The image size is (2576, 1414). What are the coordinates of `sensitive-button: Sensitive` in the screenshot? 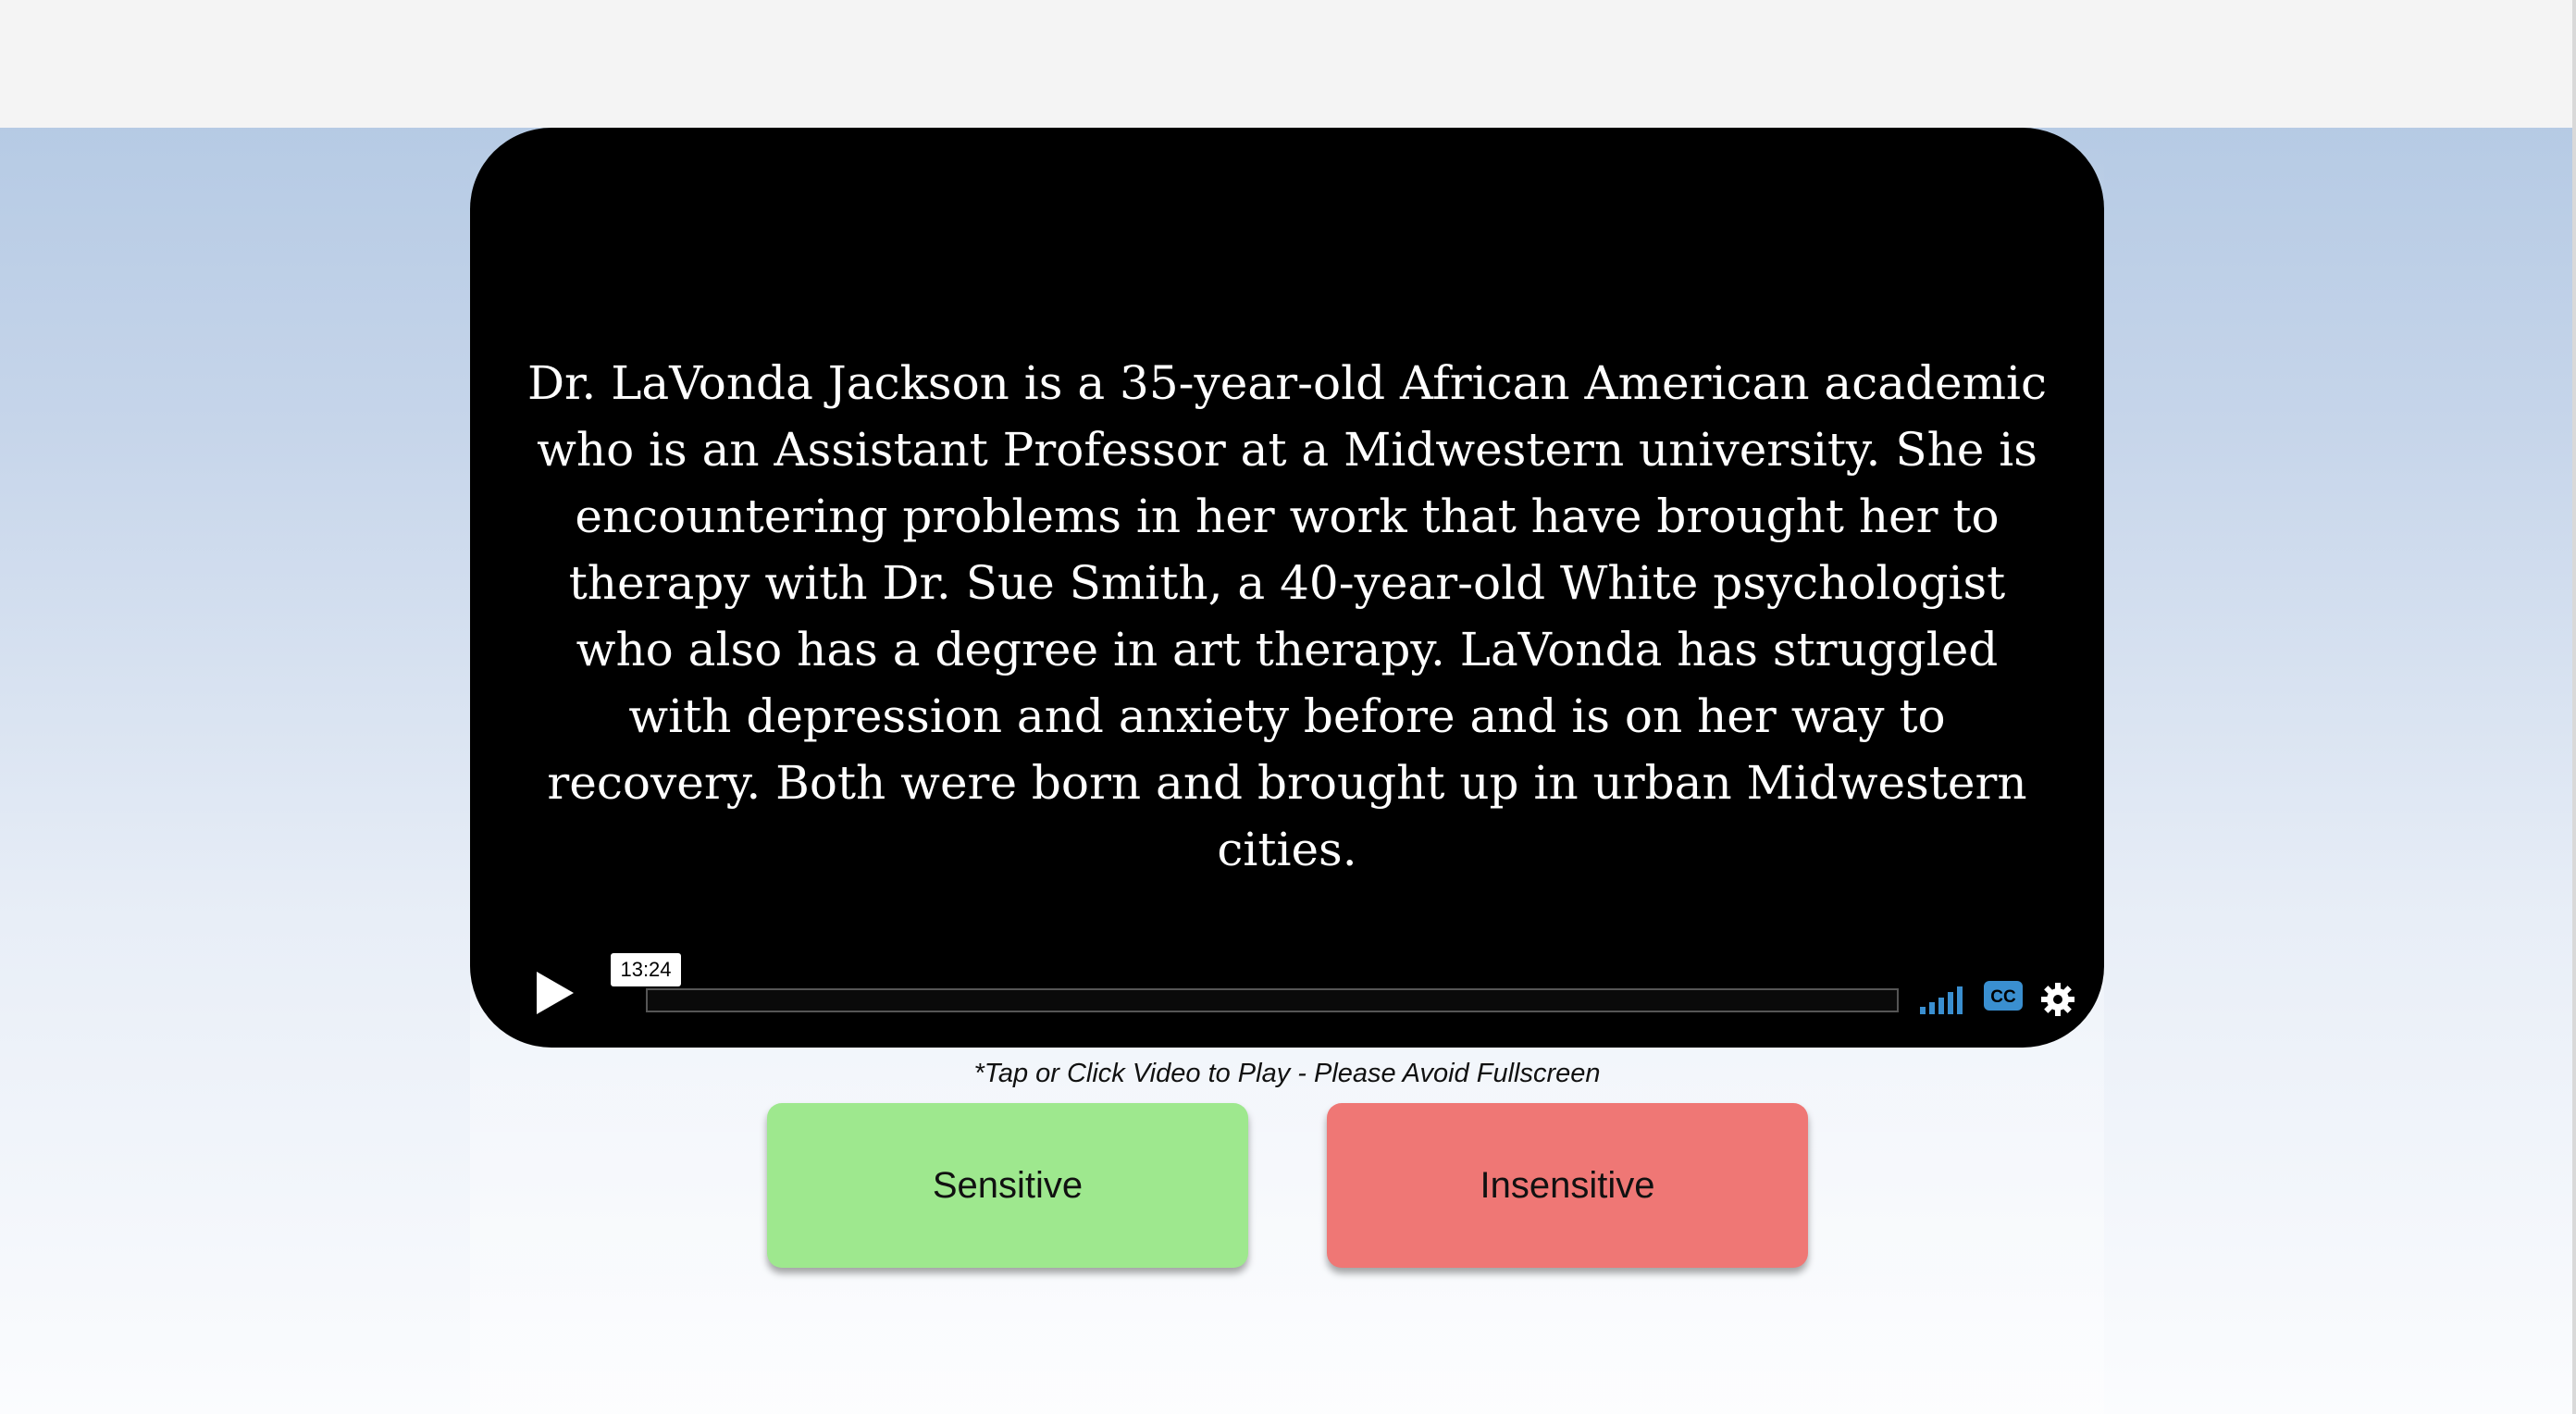 It's located at (1008, 1185).